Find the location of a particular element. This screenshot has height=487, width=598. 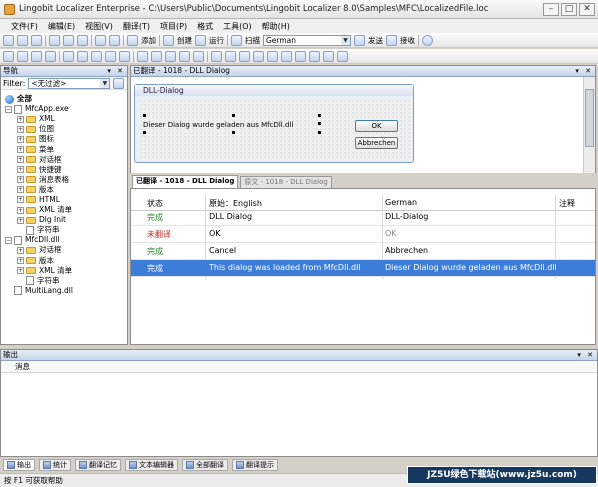

filter-options-icon is located at coordinates (119, 83).